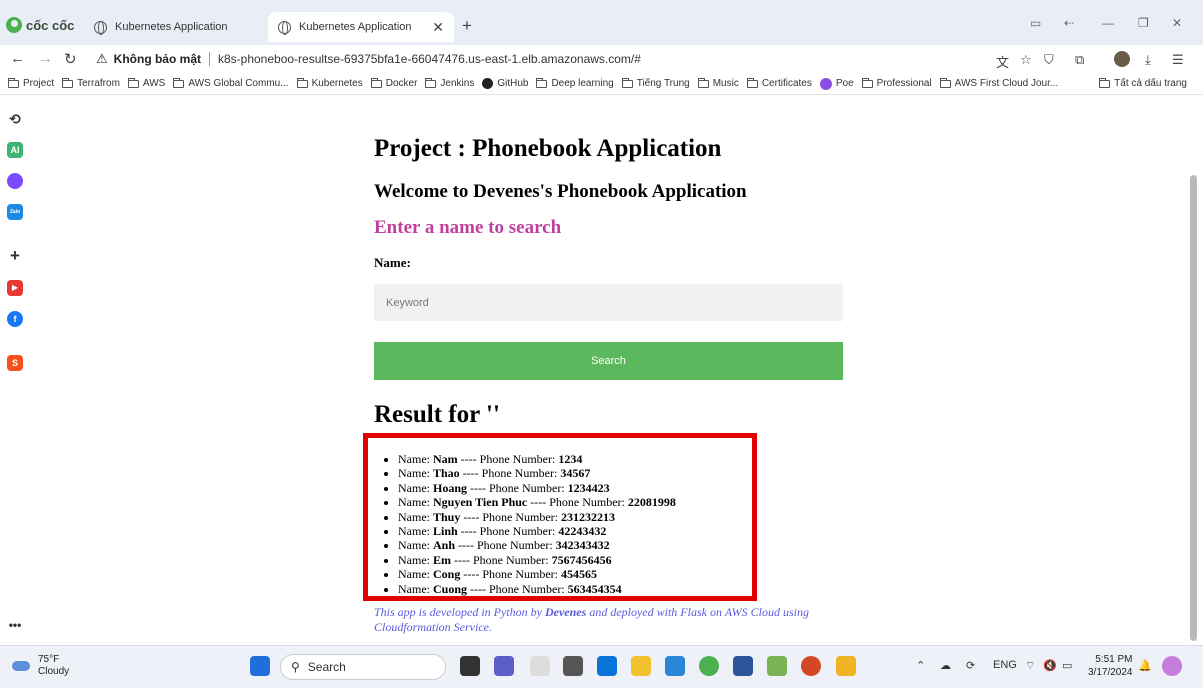 The width and height of the screenshot is (1203, 688). I want to click on bookmark-professional: Professional, so click(896, 83).